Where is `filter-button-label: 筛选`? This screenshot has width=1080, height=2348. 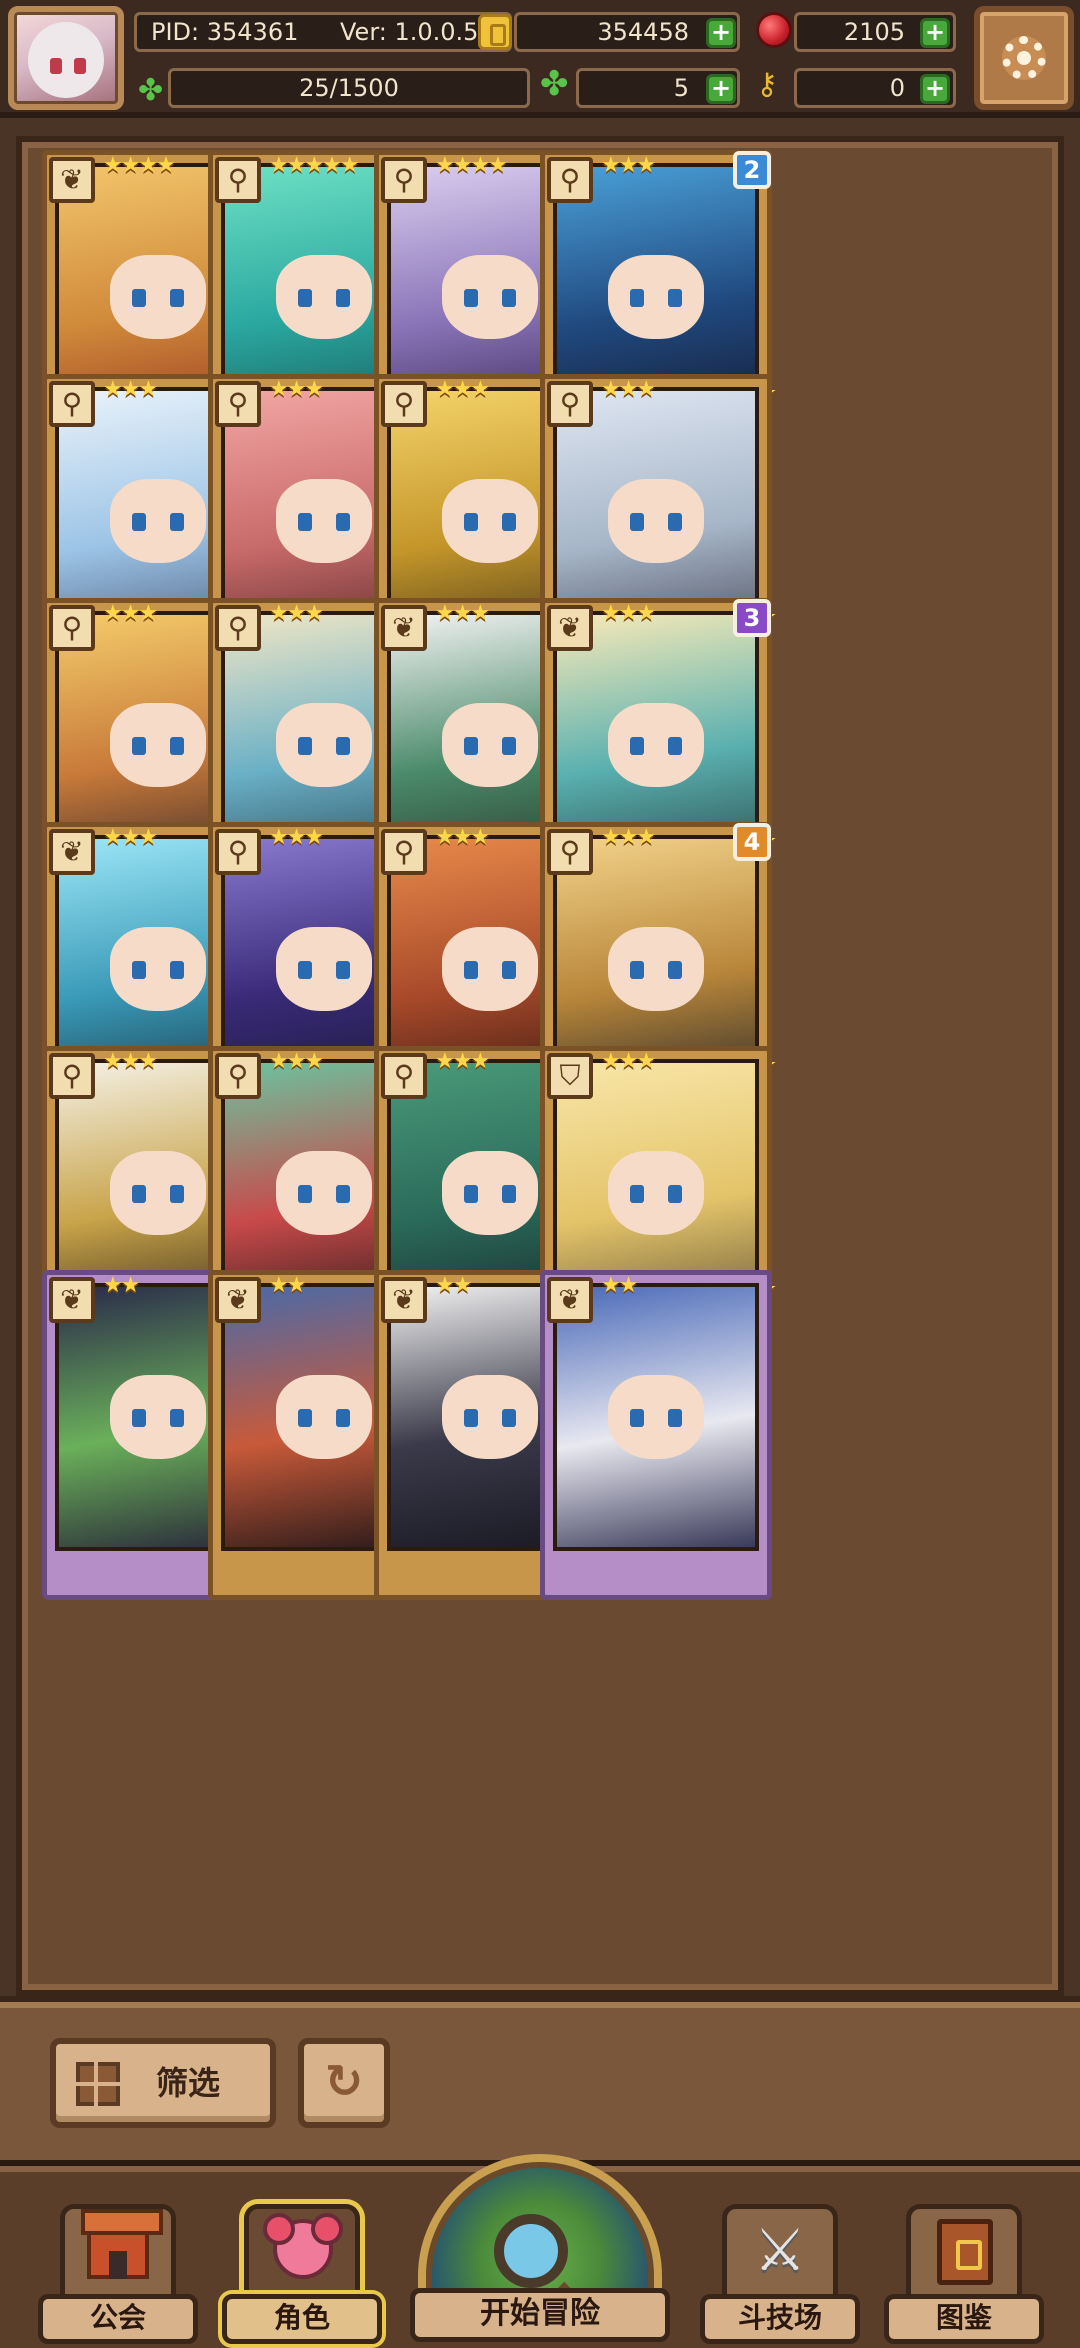
filter-button-label: 筛选 is located at coordinates (188, 2083).